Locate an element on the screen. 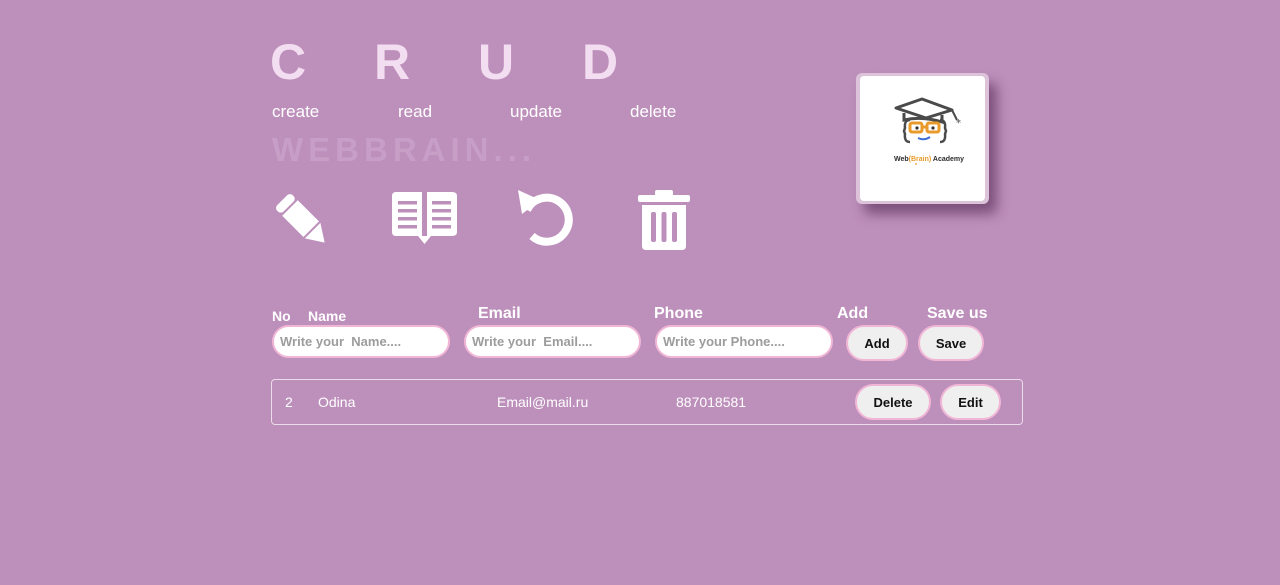 The height and width of the screenshot is (585, 1280). label-name: Name is located at coordinates (327, 316).